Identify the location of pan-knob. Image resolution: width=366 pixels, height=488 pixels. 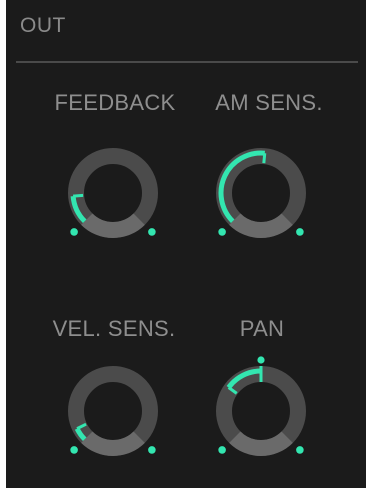
(261, 411).